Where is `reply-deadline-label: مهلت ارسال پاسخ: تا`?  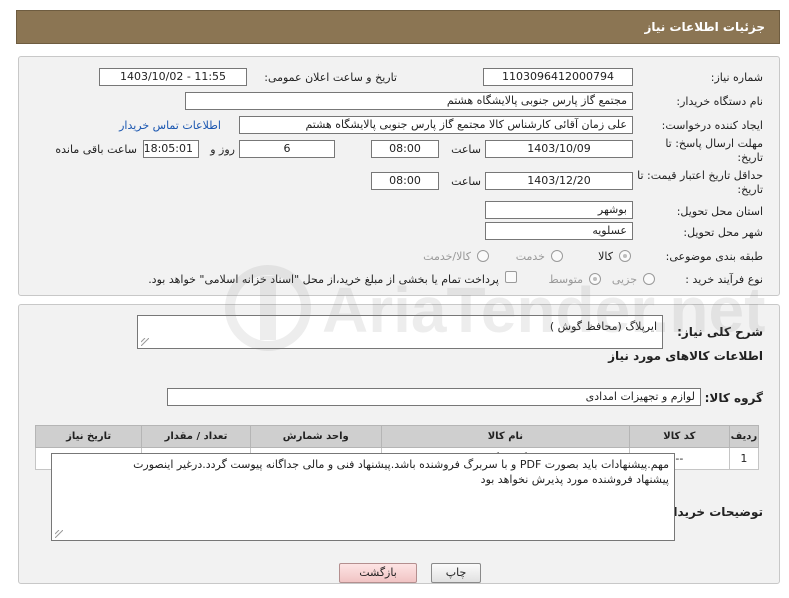
reply-deadline-label: مهلت ارسال پاسخ: تا is located at coordinates (714, 143).